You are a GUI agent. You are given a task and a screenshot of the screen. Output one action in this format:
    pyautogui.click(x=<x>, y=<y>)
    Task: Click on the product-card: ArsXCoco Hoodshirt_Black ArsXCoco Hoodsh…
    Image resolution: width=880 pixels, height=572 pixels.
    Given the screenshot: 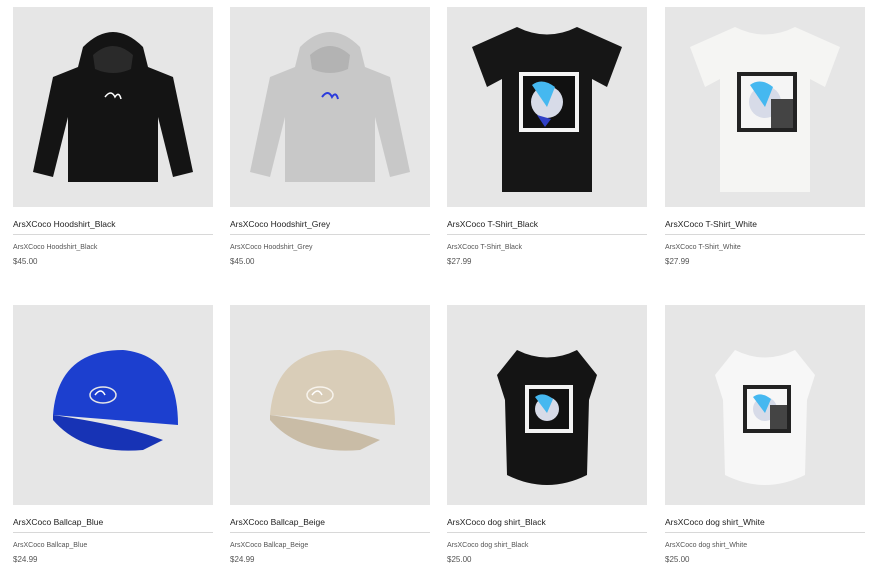 What is the action you would take?
    pyautogui.click(x=113, y=137)
    